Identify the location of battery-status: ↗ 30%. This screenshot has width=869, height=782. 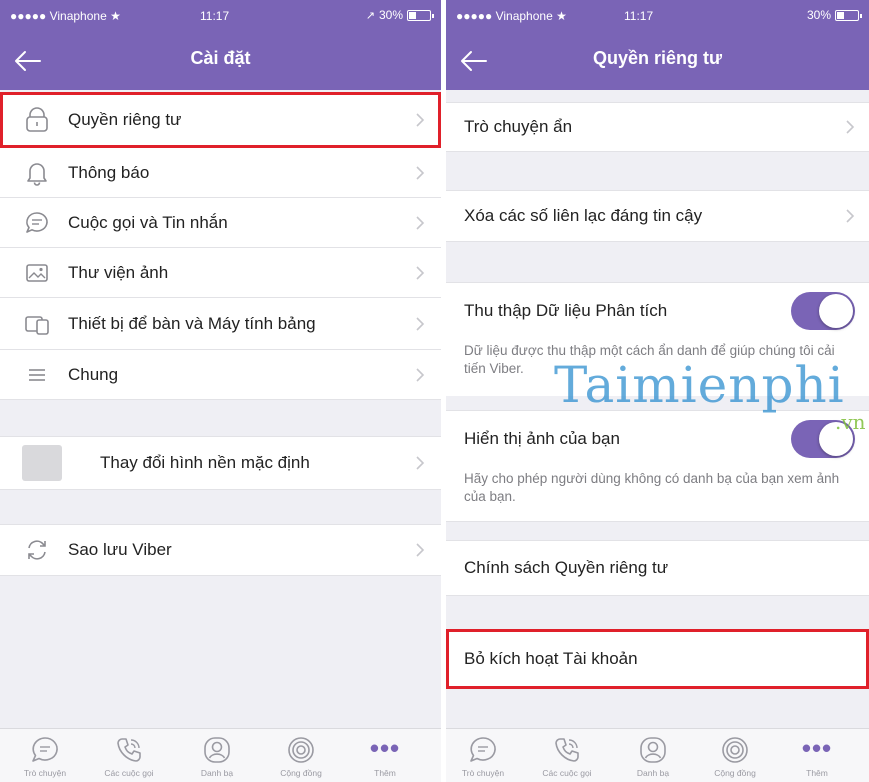
(399, 15).